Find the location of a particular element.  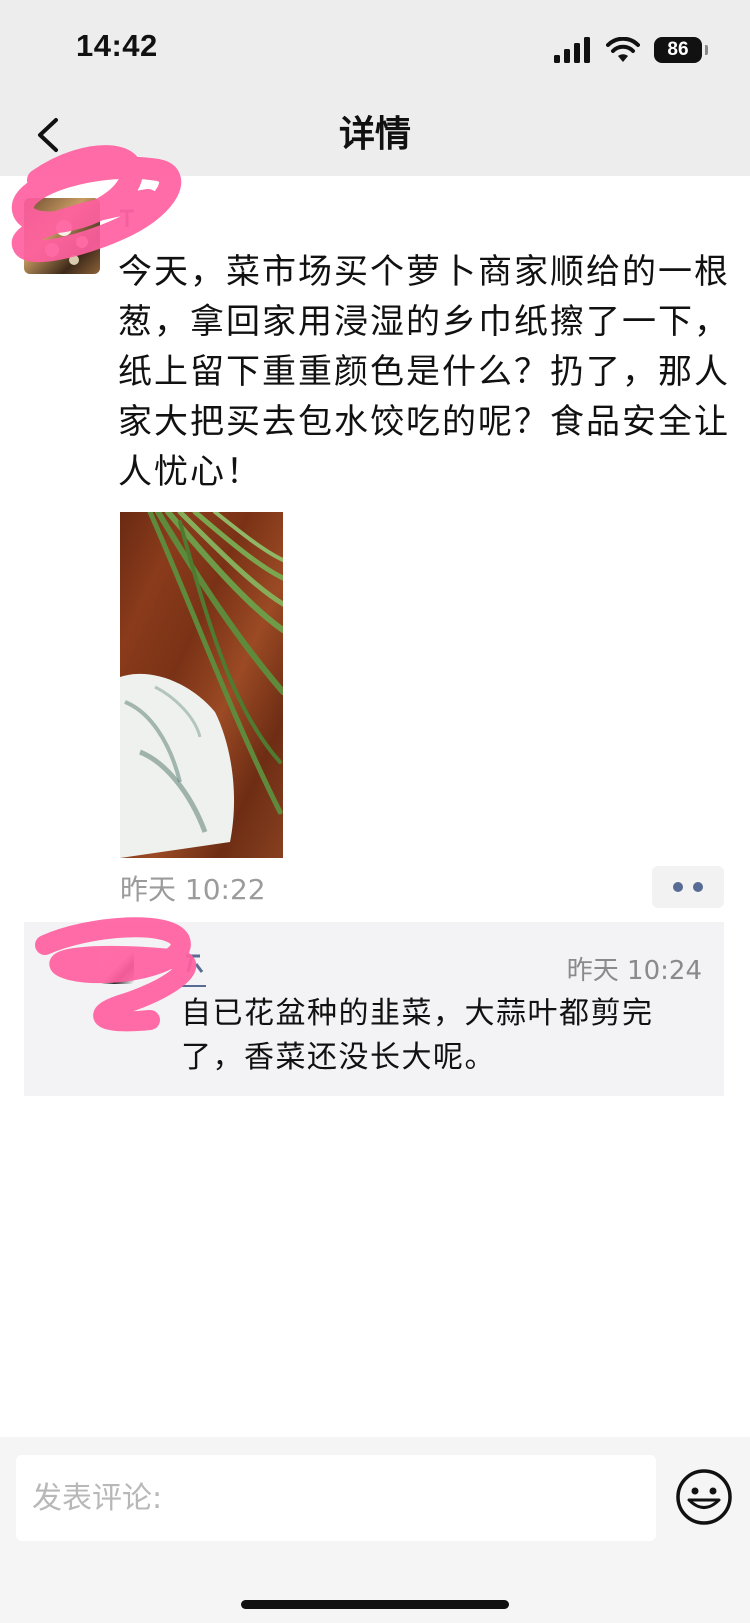

author-avatar is located at coordinates (62, 236).